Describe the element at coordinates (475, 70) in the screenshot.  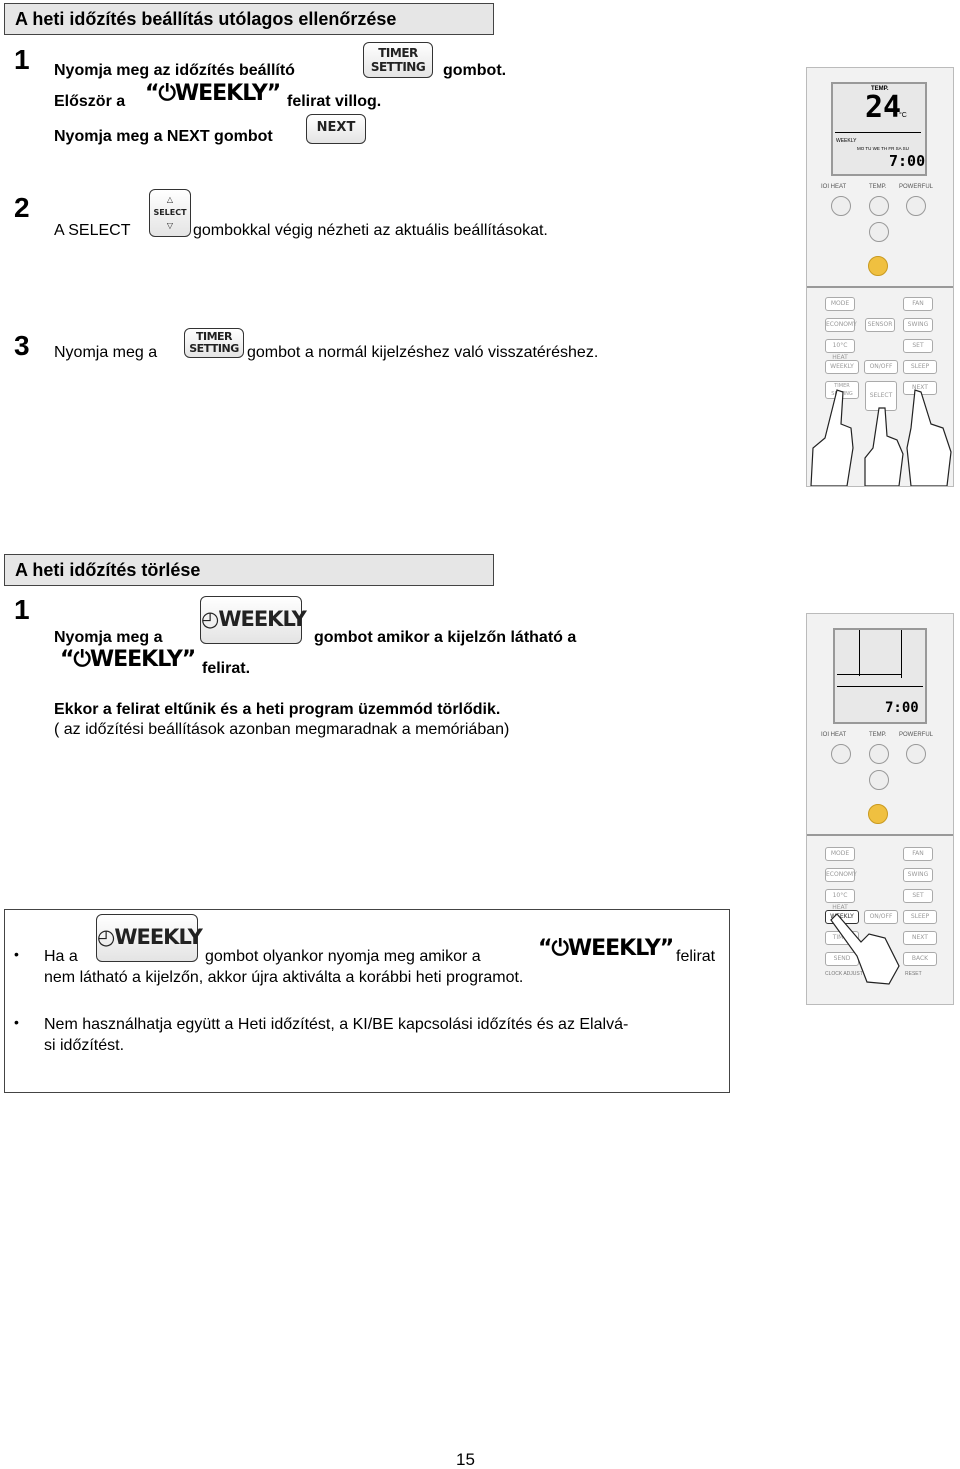
I see `step-text: gombot.` at that location.